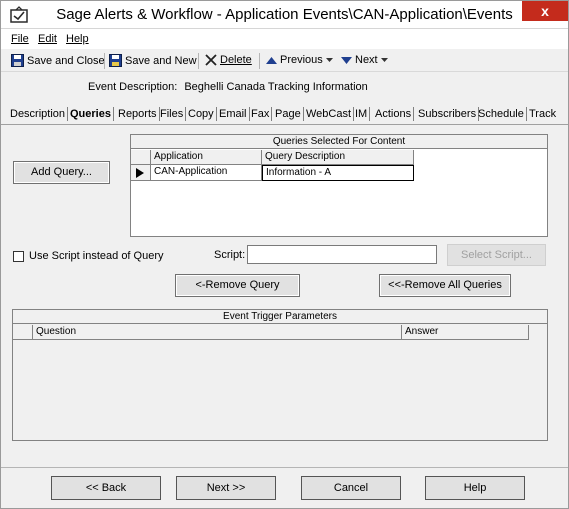 The width and height of the screenshot is (569, 509). What do you see at coordinates (77, 39) in the screenshot?
I see `menu-help: Help` at bounding box center [77, 39].